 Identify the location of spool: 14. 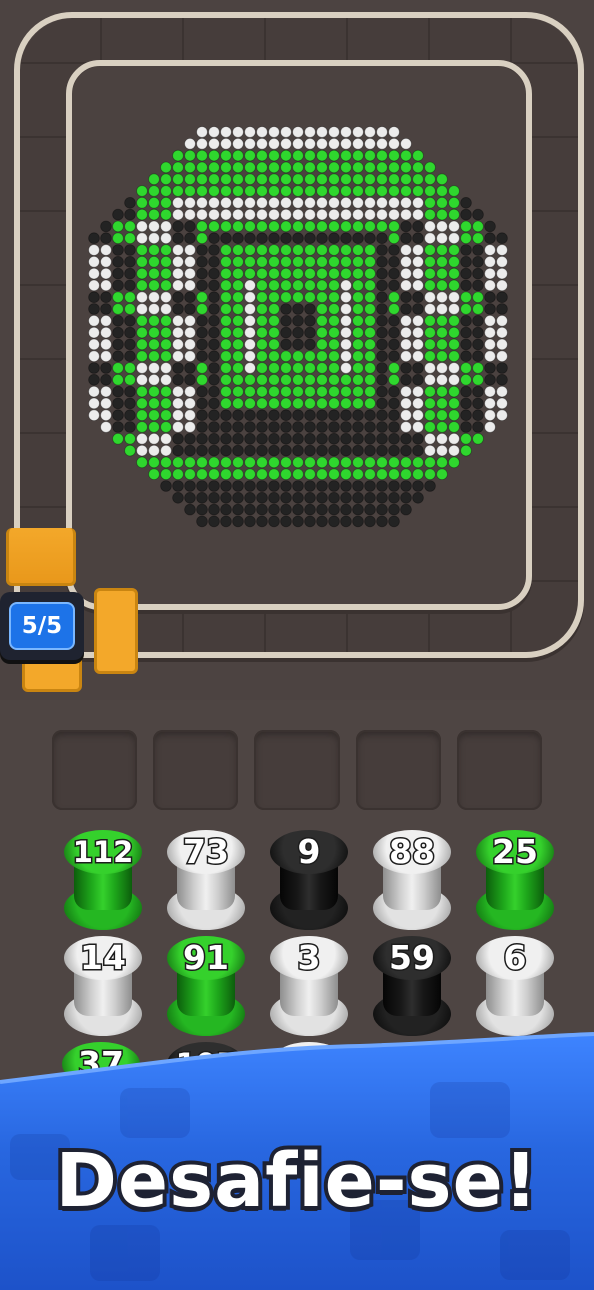
(103, 984).